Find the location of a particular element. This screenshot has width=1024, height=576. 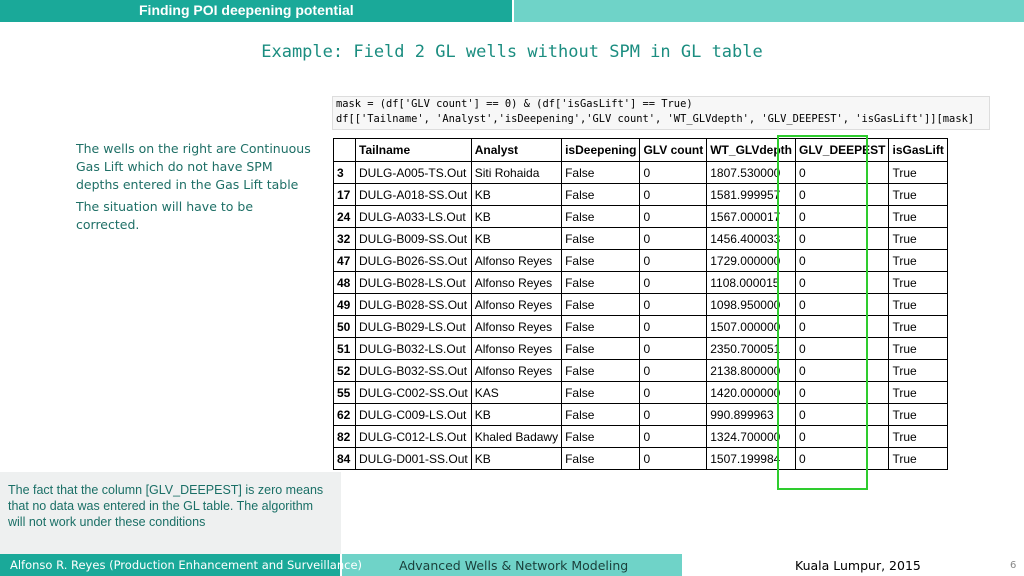

table-cell: 1507.199984 is located at coordinates (751, 458).